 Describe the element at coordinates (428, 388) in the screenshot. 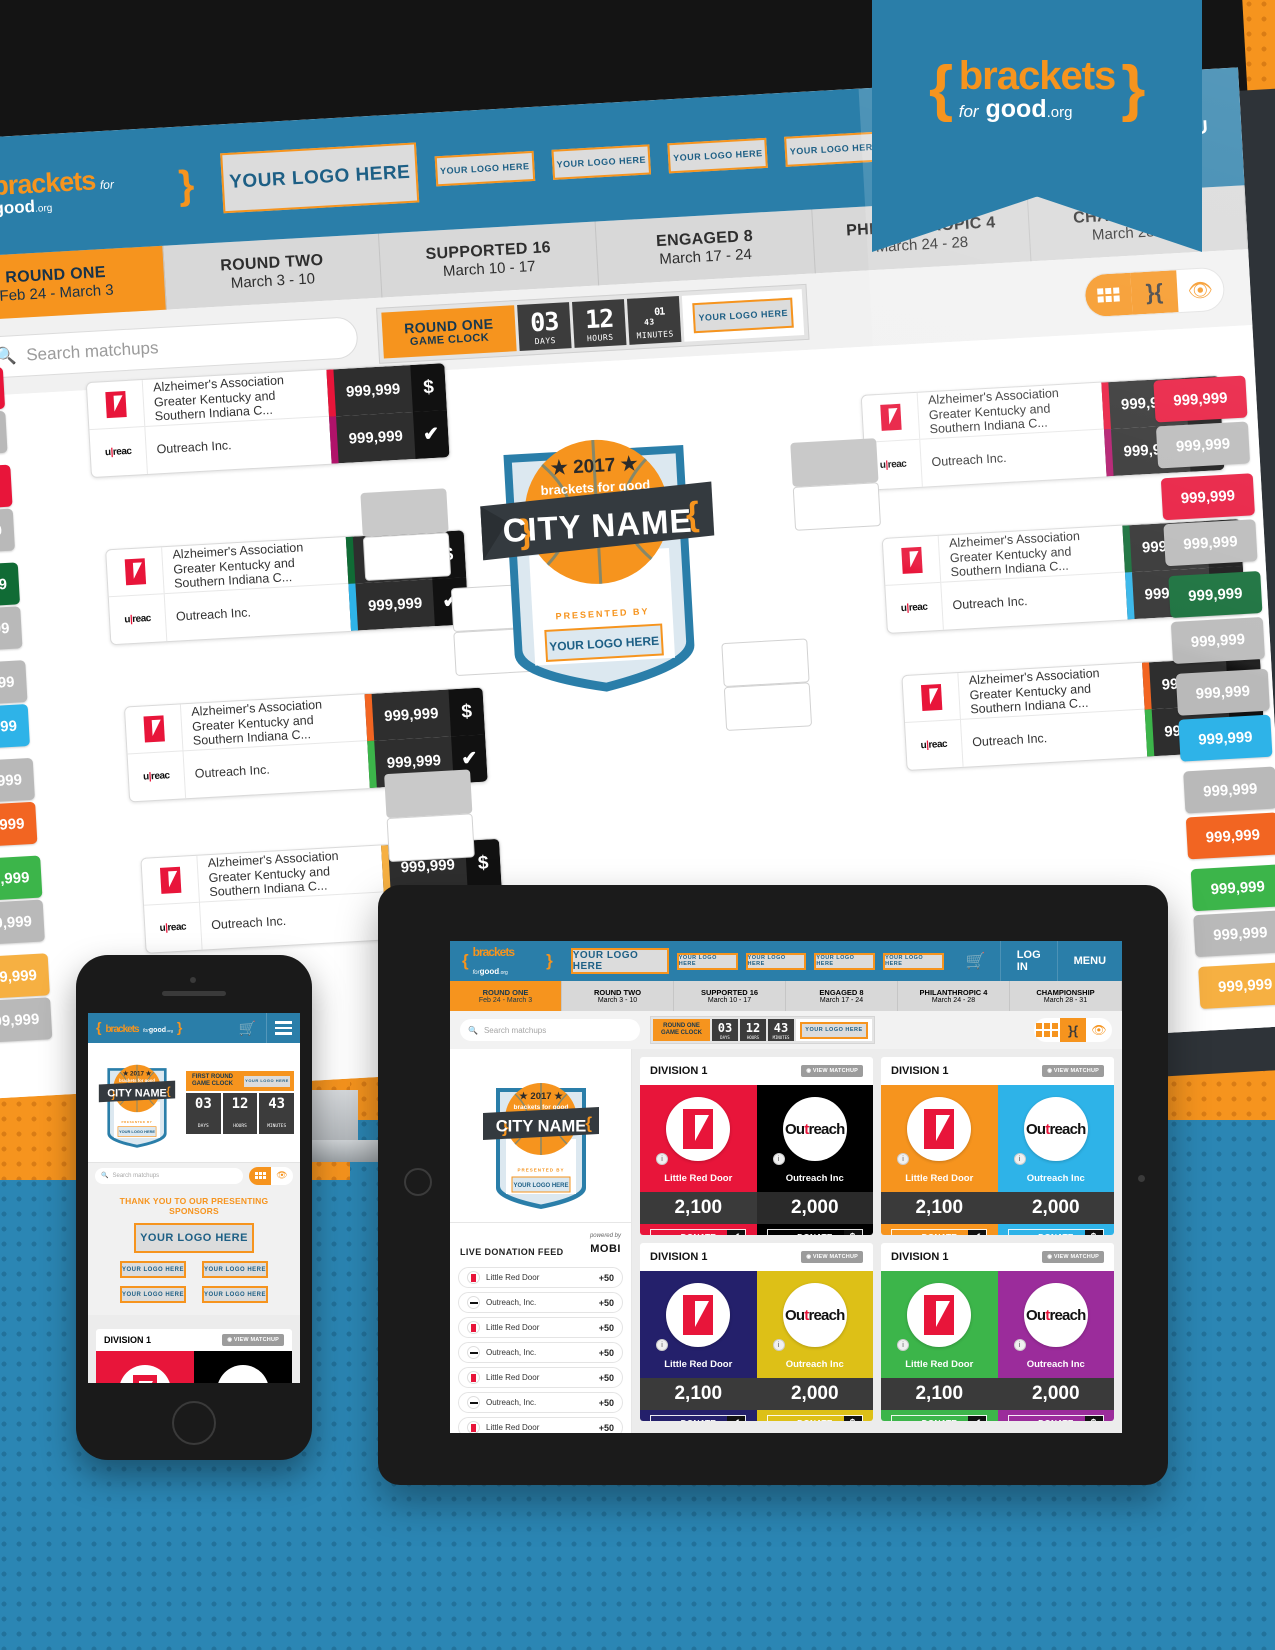

I see `donate-dollar-icon: $` at that location.